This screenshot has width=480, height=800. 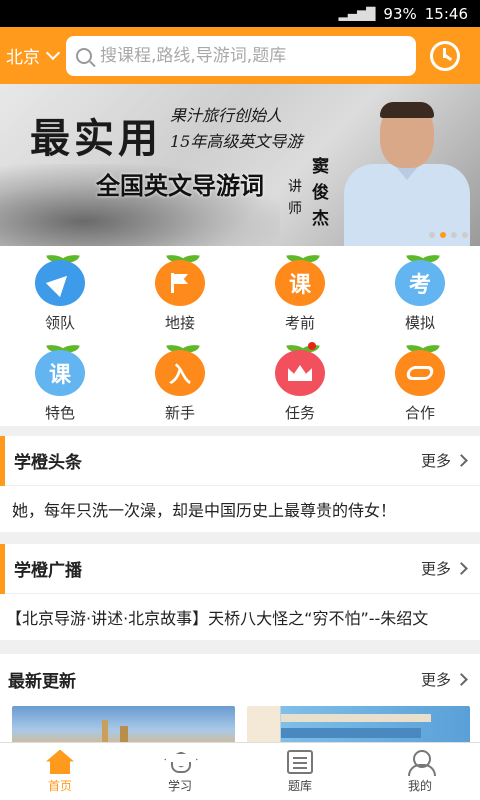 I want to click on grid-item-label: 领队, so click(x=59, y=323).